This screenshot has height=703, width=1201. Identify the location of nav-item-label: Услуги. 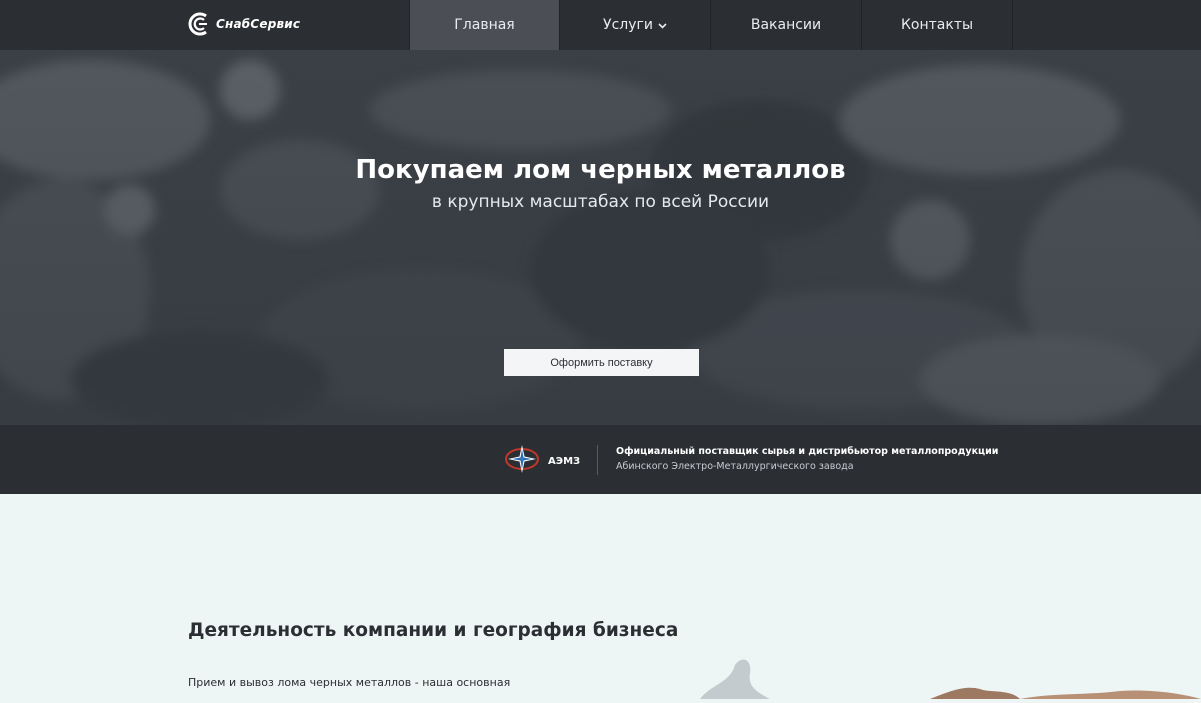
(628, 25).